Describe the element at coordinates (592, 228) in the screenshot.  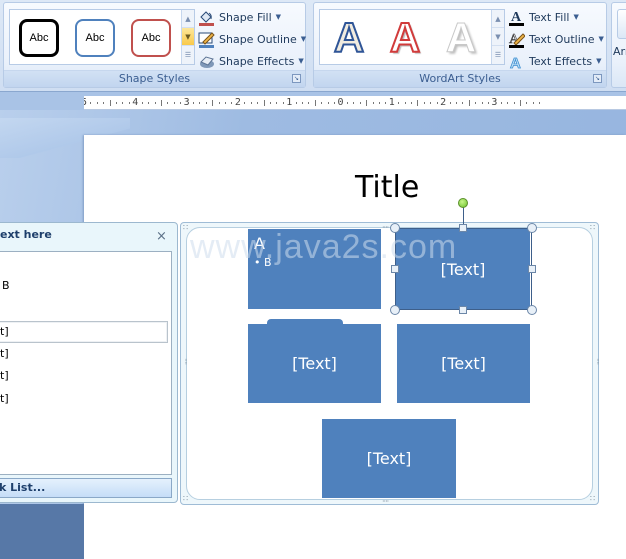
I see `resize-grip-top-right: ∷` at that location.